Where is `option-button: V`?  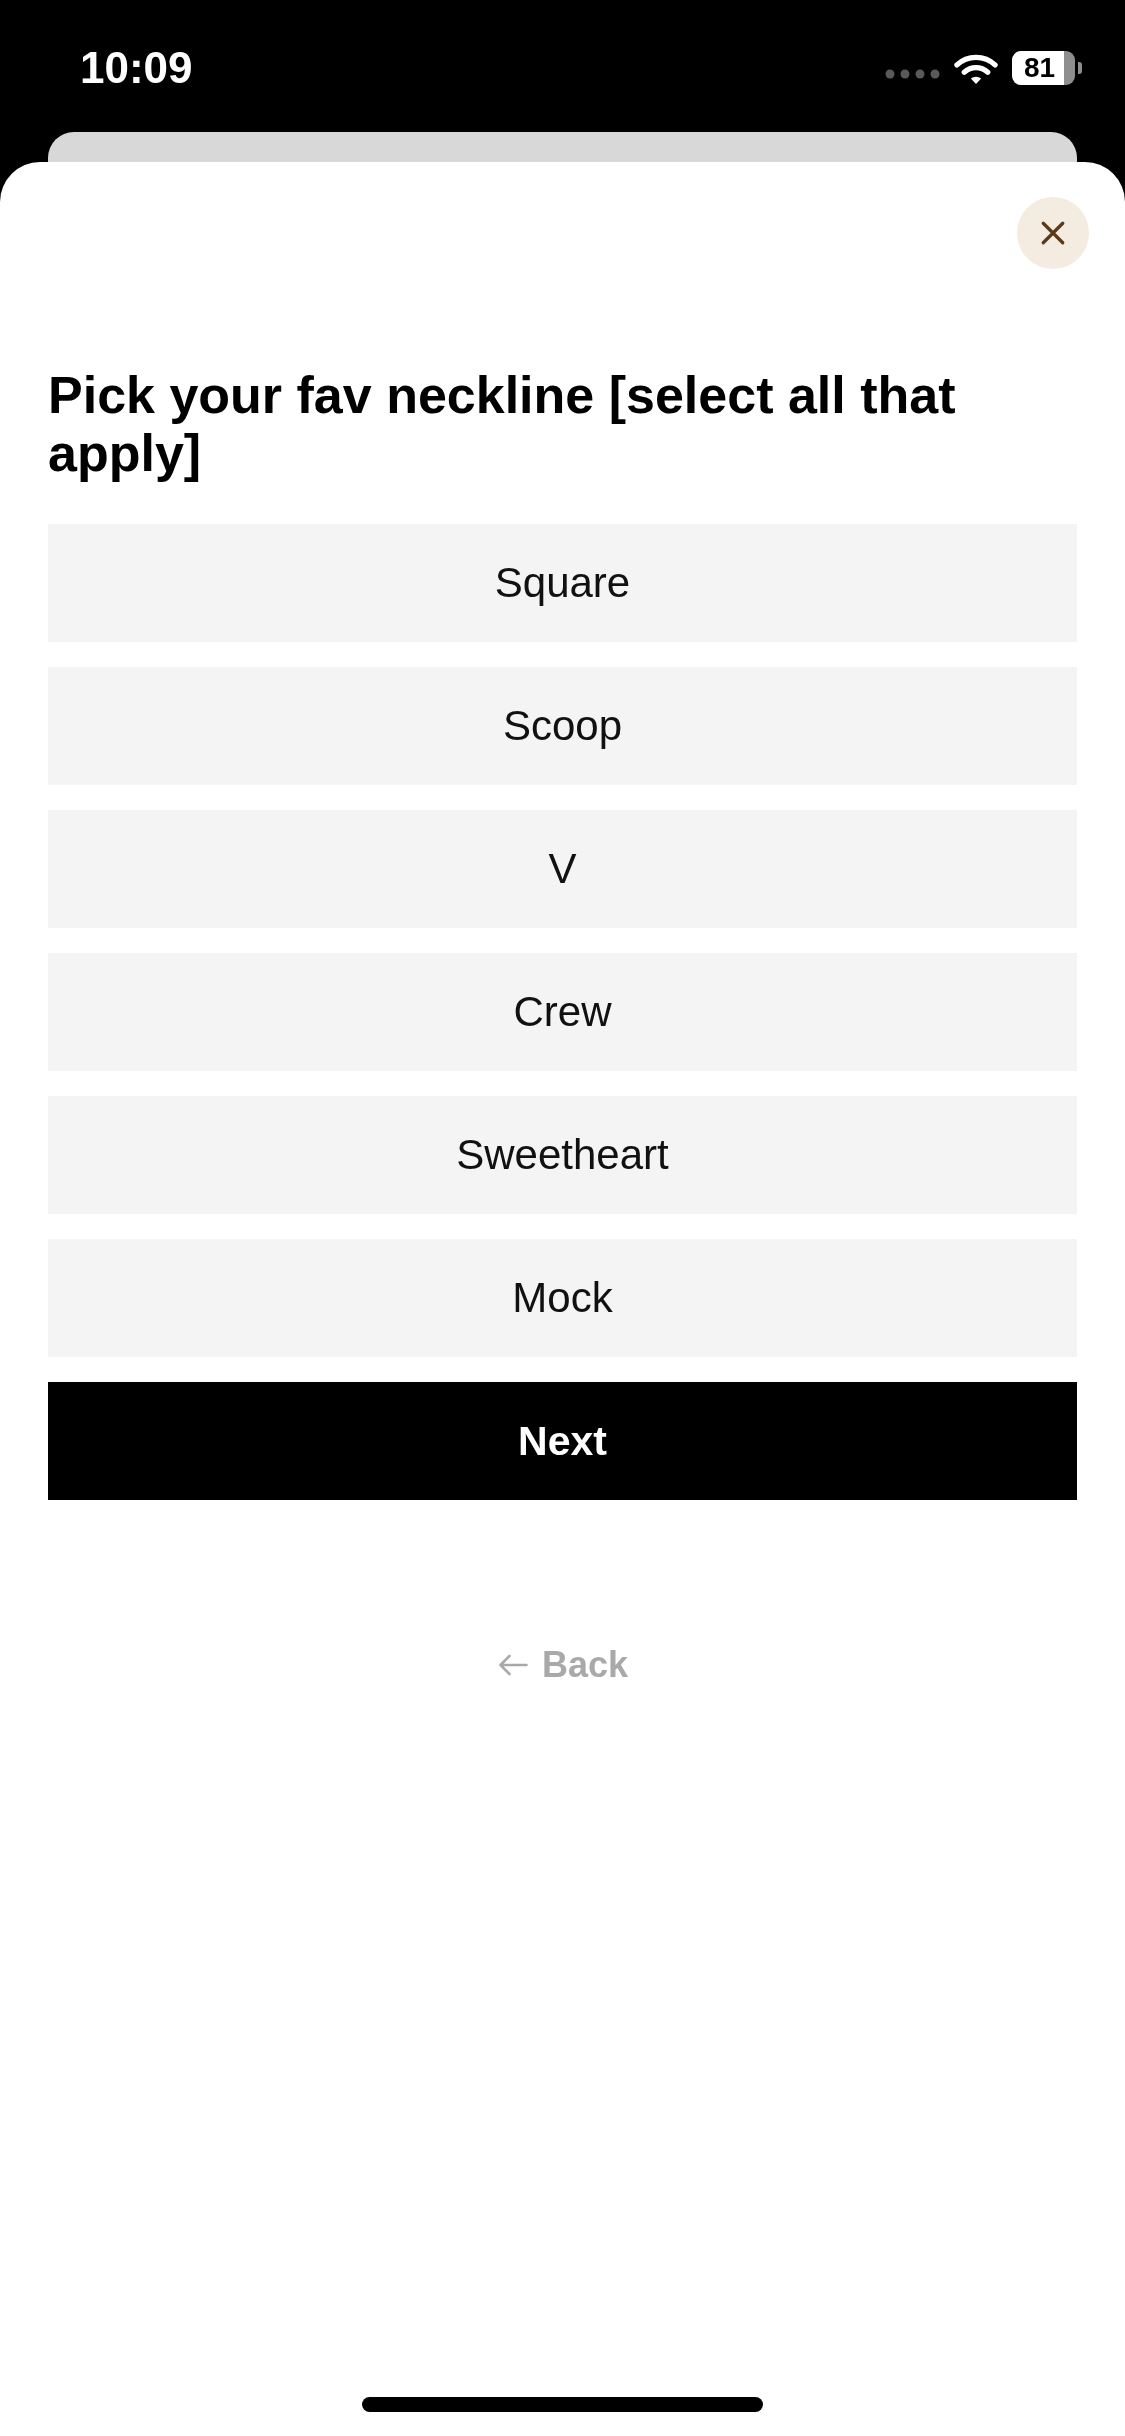
option-button: V is located at coordinates (562, 869).